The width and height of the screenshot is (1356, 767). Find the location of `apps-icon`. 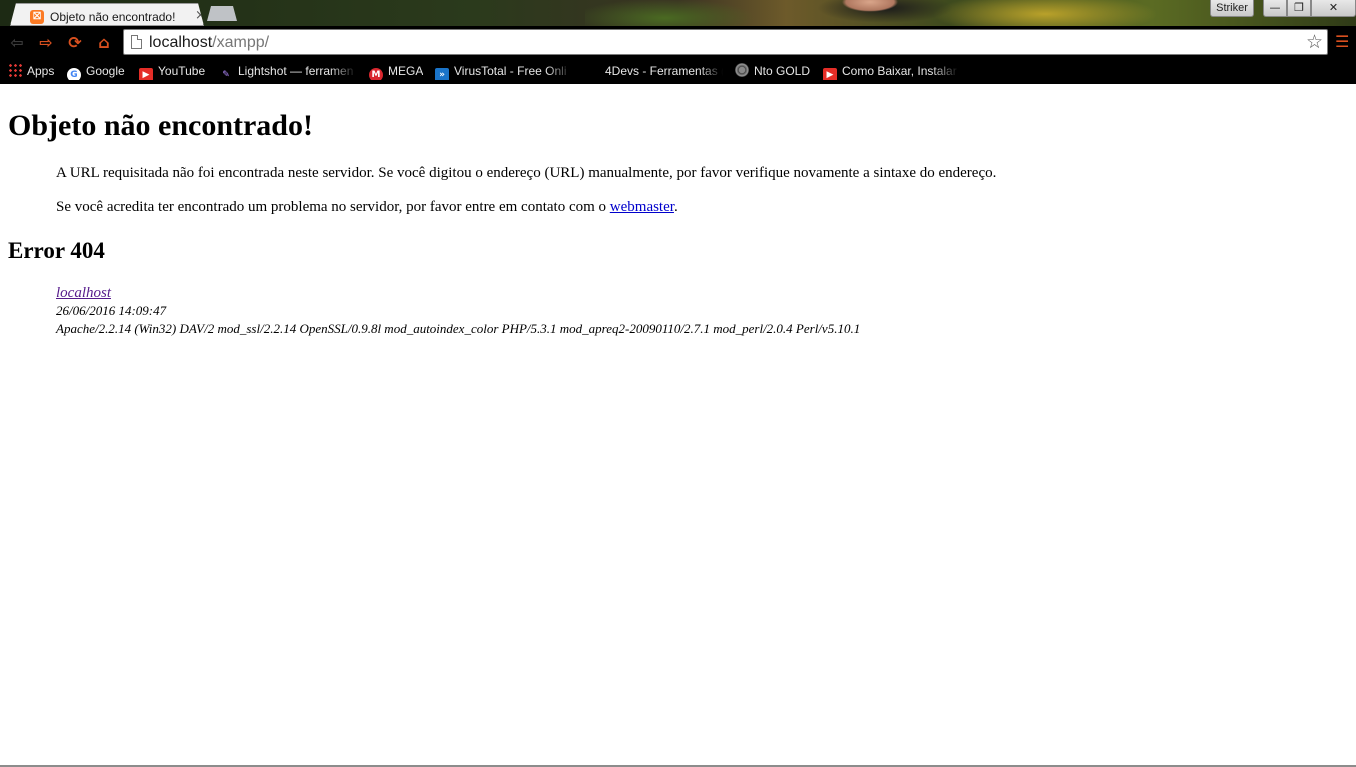

apps-icon is located at coordinates (15, 70).